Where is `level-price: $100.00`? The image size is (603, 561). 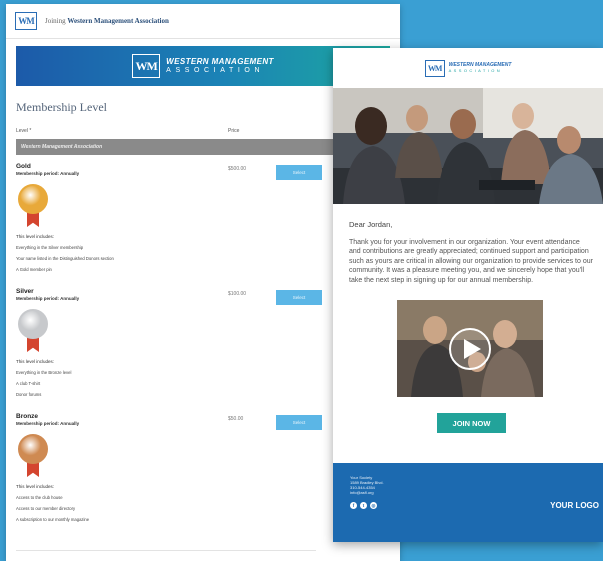 level-price: $100.00 is located at coordinates (237, 294).